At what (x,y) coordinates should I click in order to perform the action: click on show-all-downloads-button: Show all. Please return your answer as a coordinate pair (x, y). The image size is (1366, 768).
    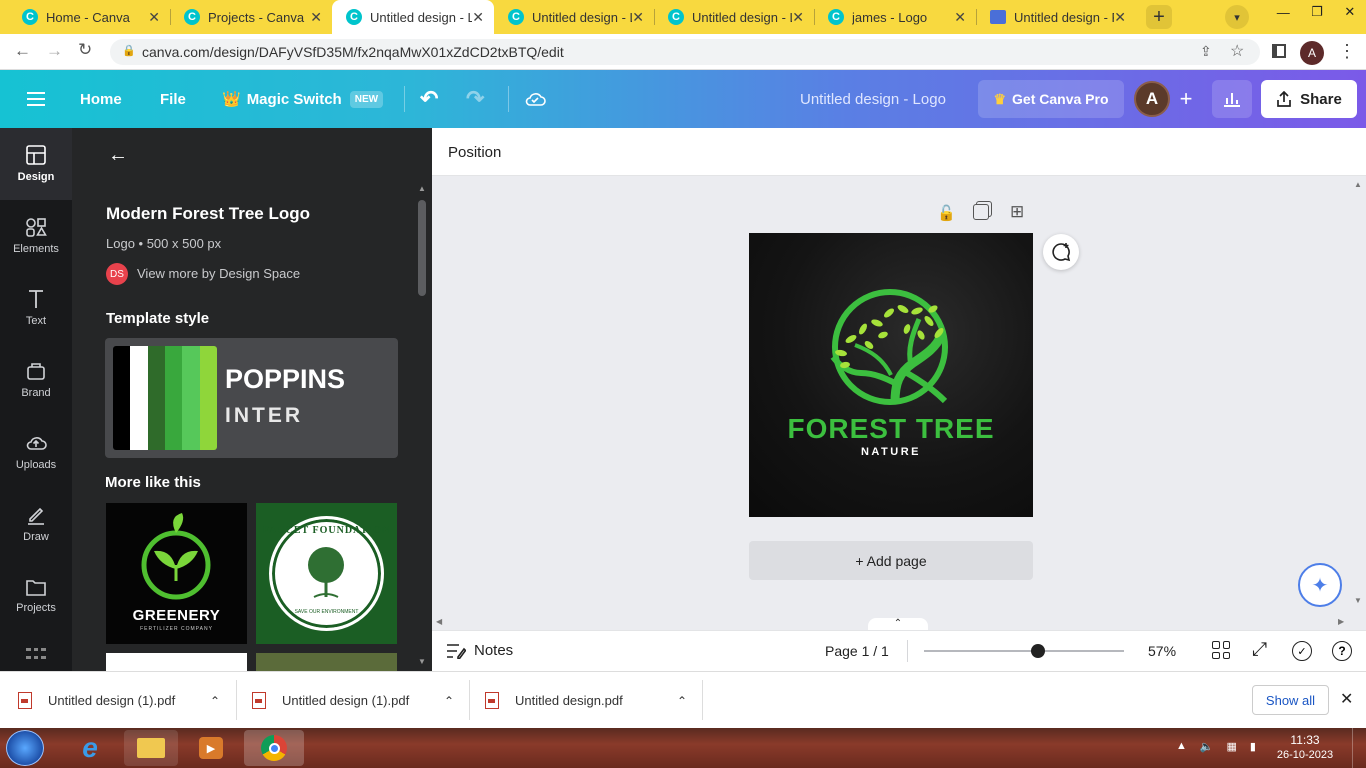
    Looking at the image, I should click on (1290, 700).